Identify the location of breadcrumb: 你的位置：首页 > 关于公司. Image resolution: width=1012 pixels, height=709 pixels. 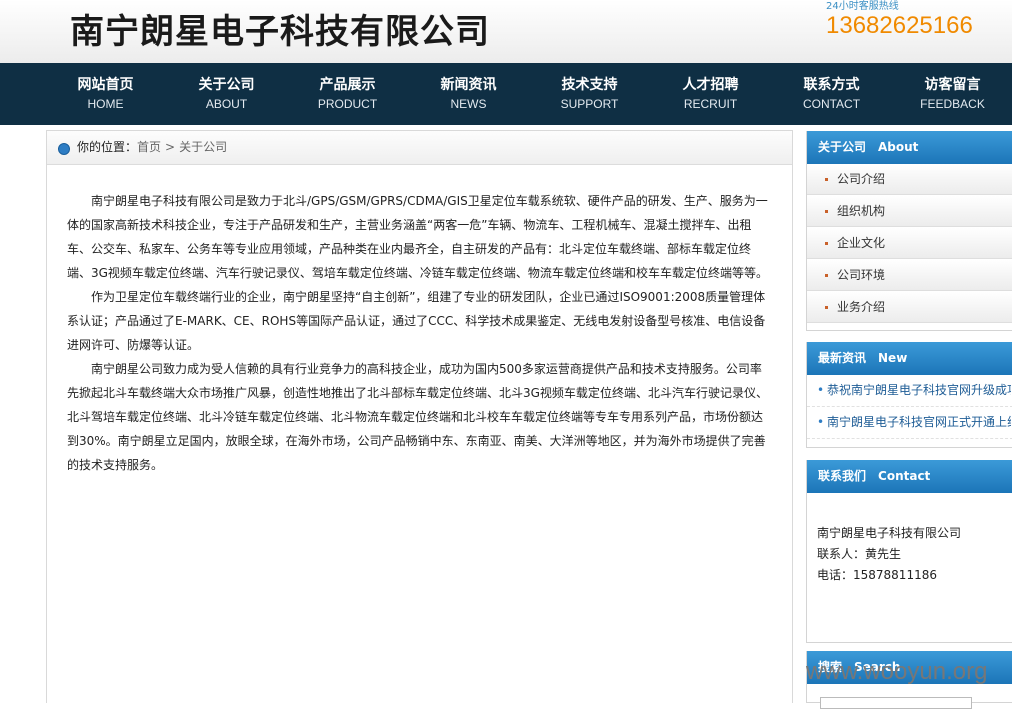
(419, 148).